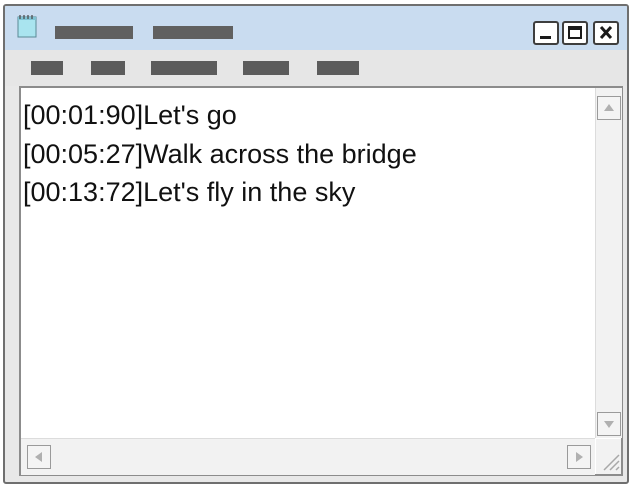  I want to click on window-subtitle-placeholder, so click(193, 32).